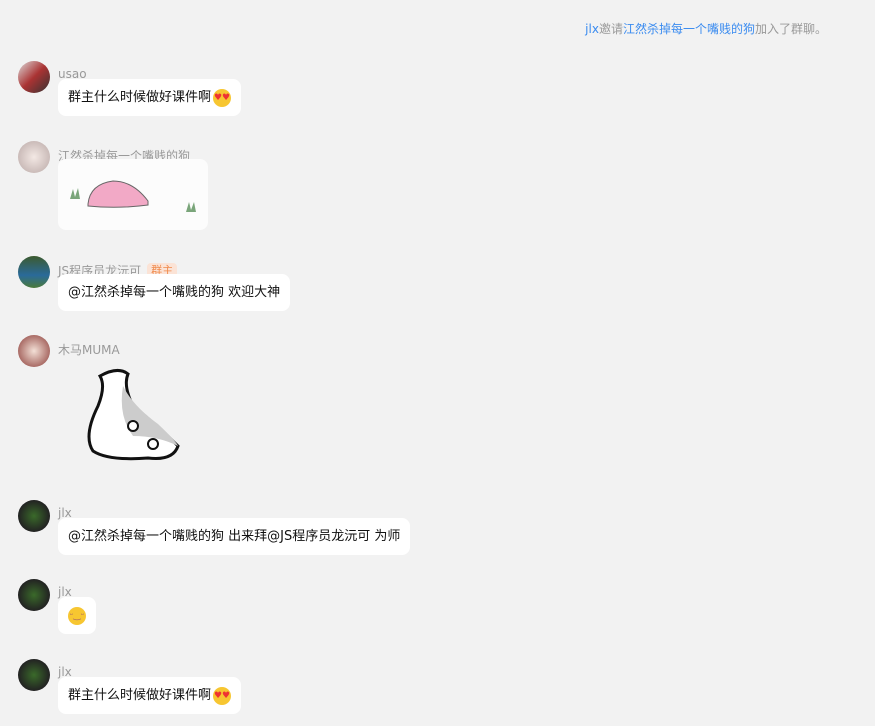 The width and height of the screenshot is (875, 726). I want to click on message-bubble: ᵕ‿ᵕ, so click(77, 615).